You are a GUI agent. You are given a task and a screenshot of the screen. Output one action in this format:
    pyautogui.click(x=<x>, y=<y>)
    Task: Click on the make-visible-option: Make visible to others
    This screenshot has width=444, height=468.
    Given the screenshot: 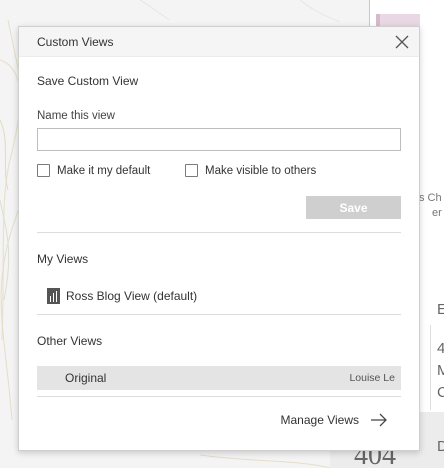 What is the action you would take?
    pyautogui.click(x=250, y=170)
    